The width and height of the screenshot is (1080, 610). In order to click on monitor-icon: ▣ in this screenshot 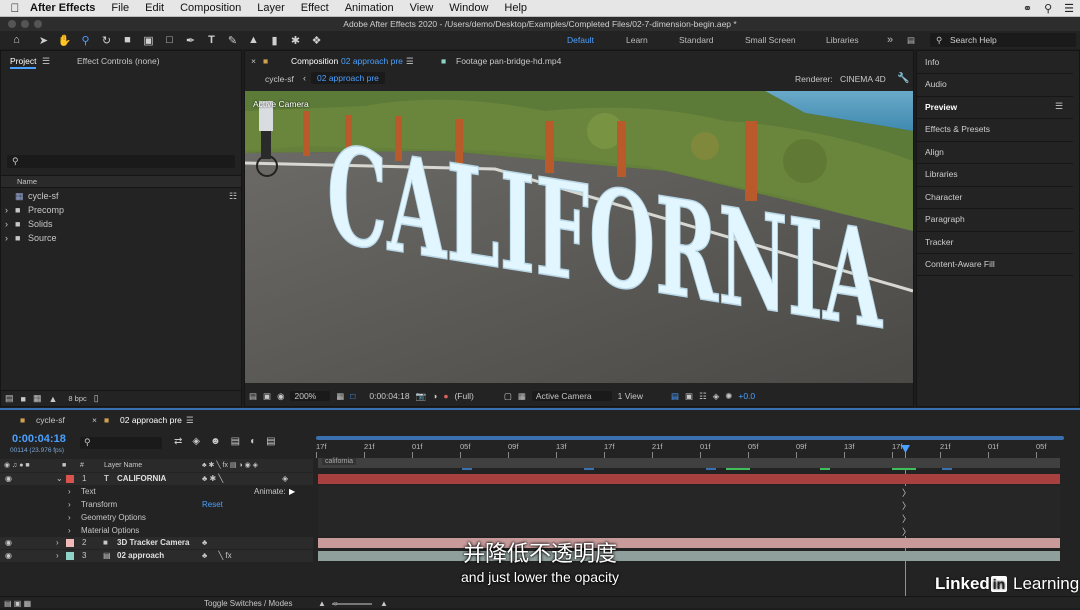, I will do `click(267, 396)`.